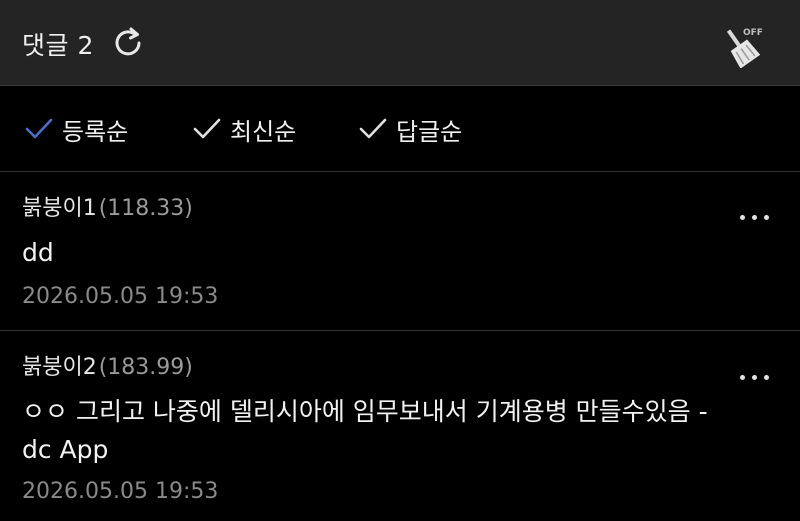 The image size is (800, 521). Describe the element at coordinates (128, 43) in the screenshot. I see `refresh-icon` at that location.